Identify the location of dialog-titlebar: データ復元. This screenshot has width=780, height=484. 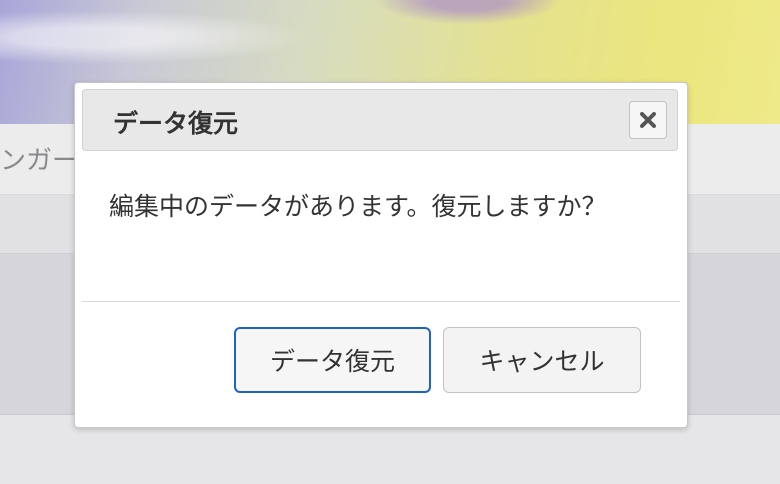
(380, 120).